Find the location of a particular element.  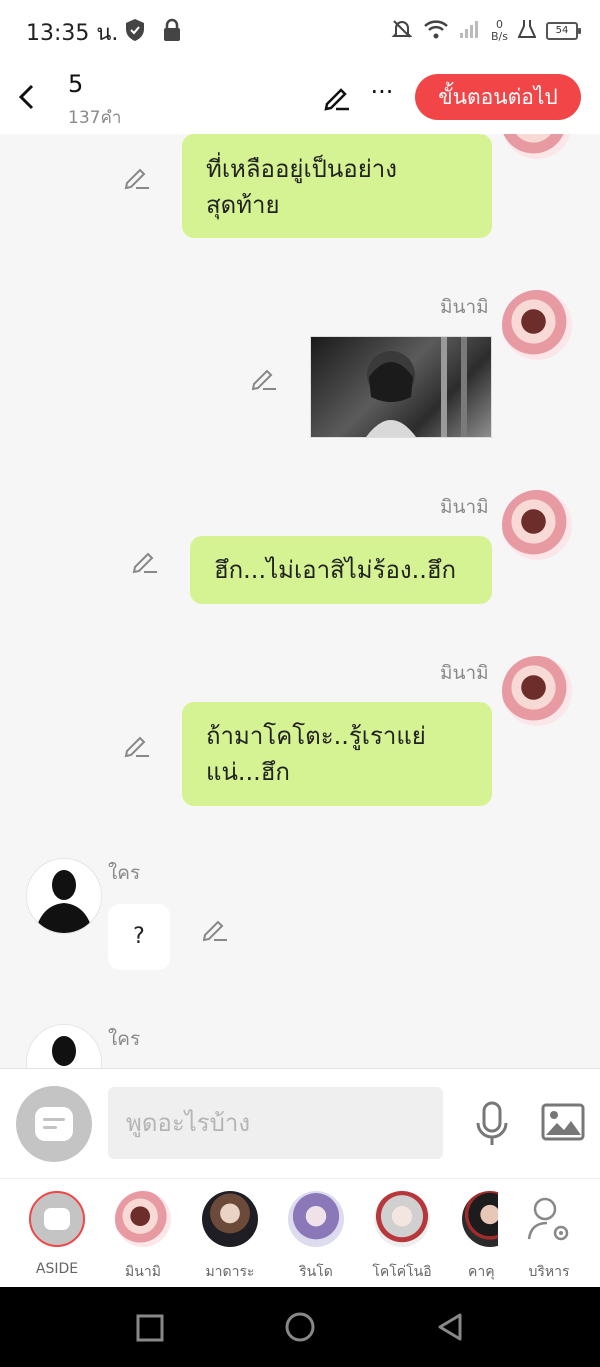

image-icon is located at coordinates (563, 1122).